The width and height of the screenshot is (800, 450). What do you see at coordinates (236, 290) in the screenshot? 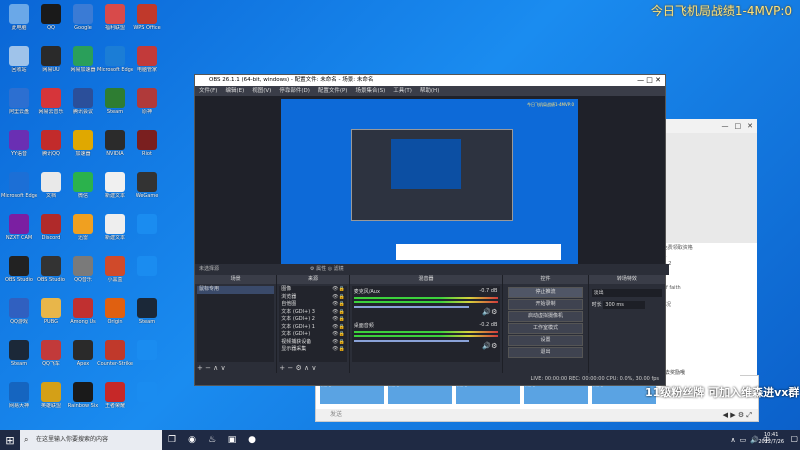
I see `scene-item: 鼠标专用` at bounding box center [236, 290].